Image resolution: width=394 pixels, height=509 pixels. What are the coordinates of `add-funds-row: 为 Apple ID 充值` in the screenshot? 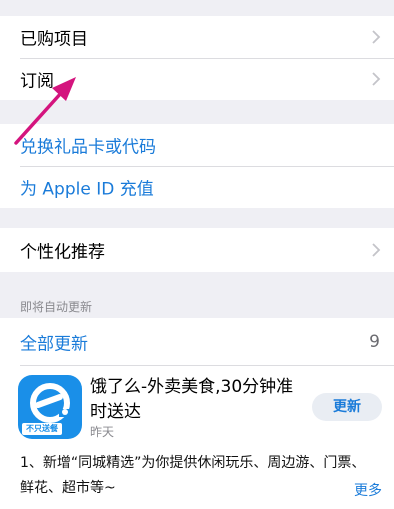 It's located at (197, 187).